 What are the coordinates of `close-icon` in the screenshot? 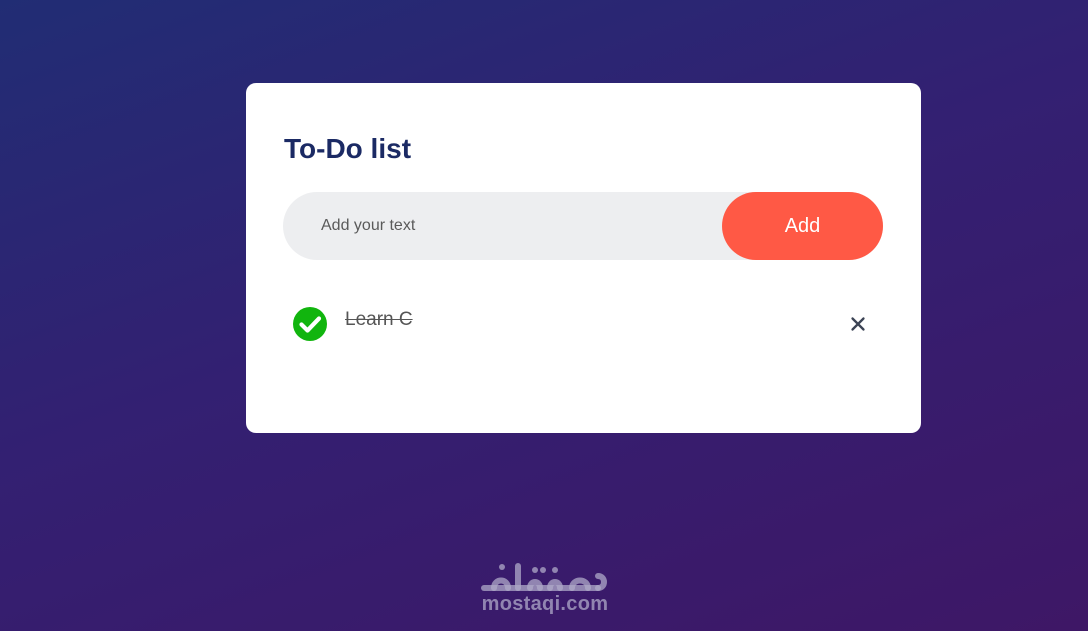 It's located at (858, 324).